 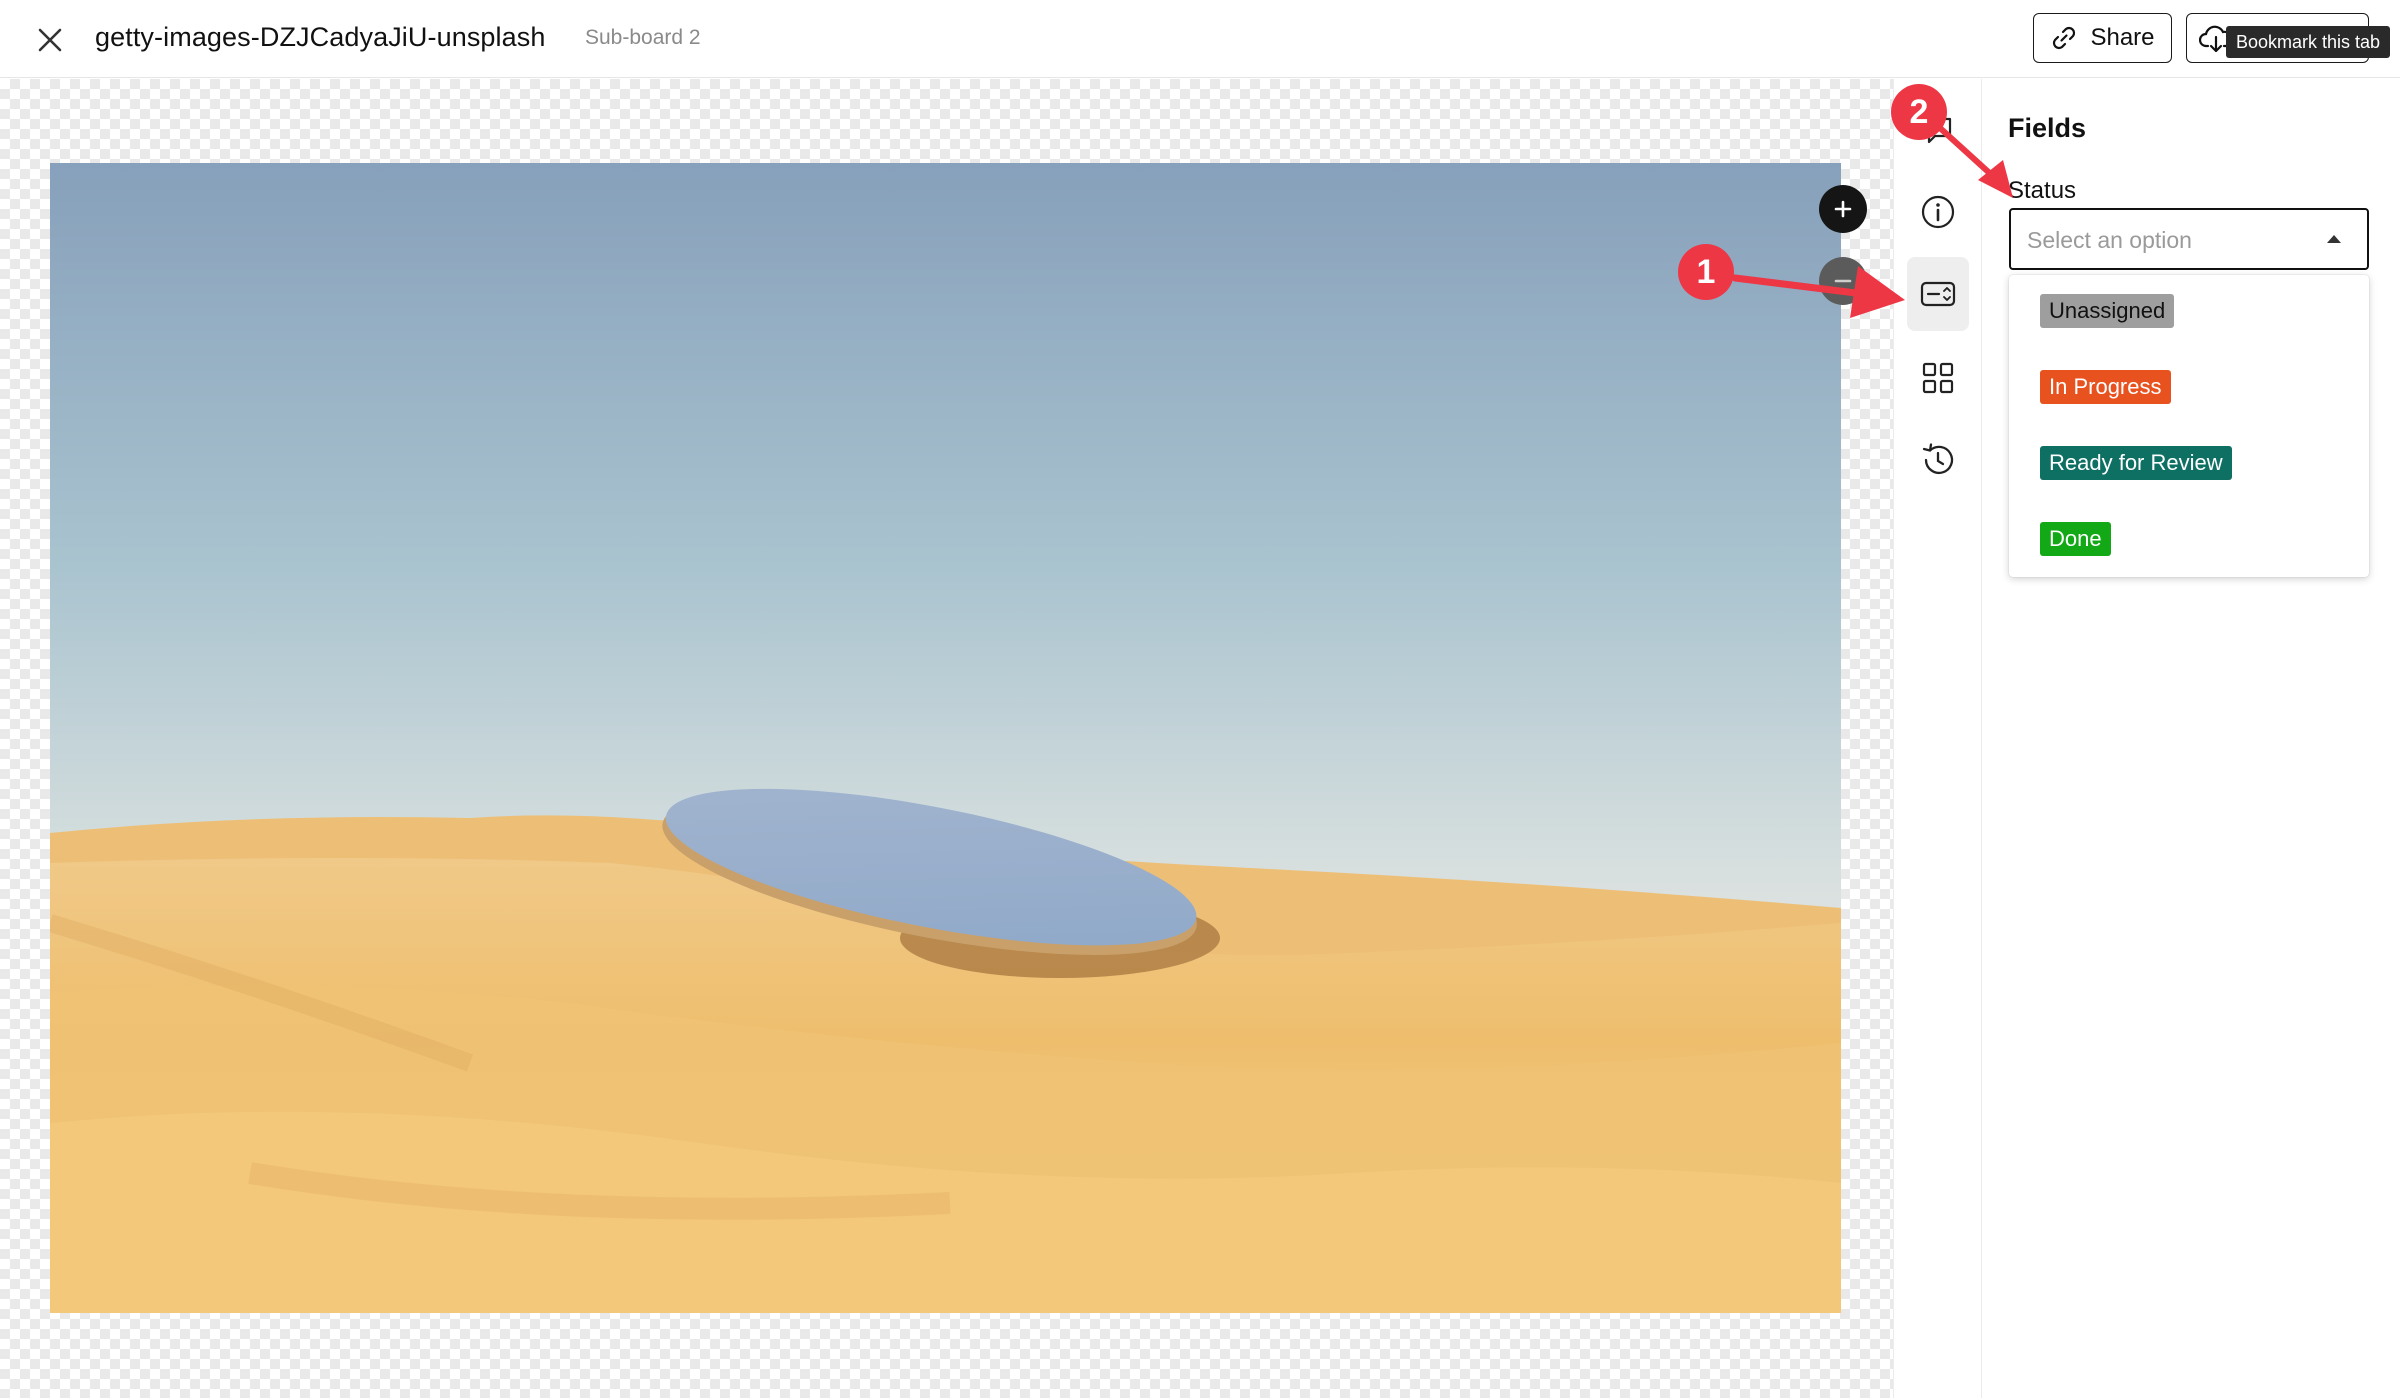 I want to click on status-option-done: Done, so click(x=2189, y=541).